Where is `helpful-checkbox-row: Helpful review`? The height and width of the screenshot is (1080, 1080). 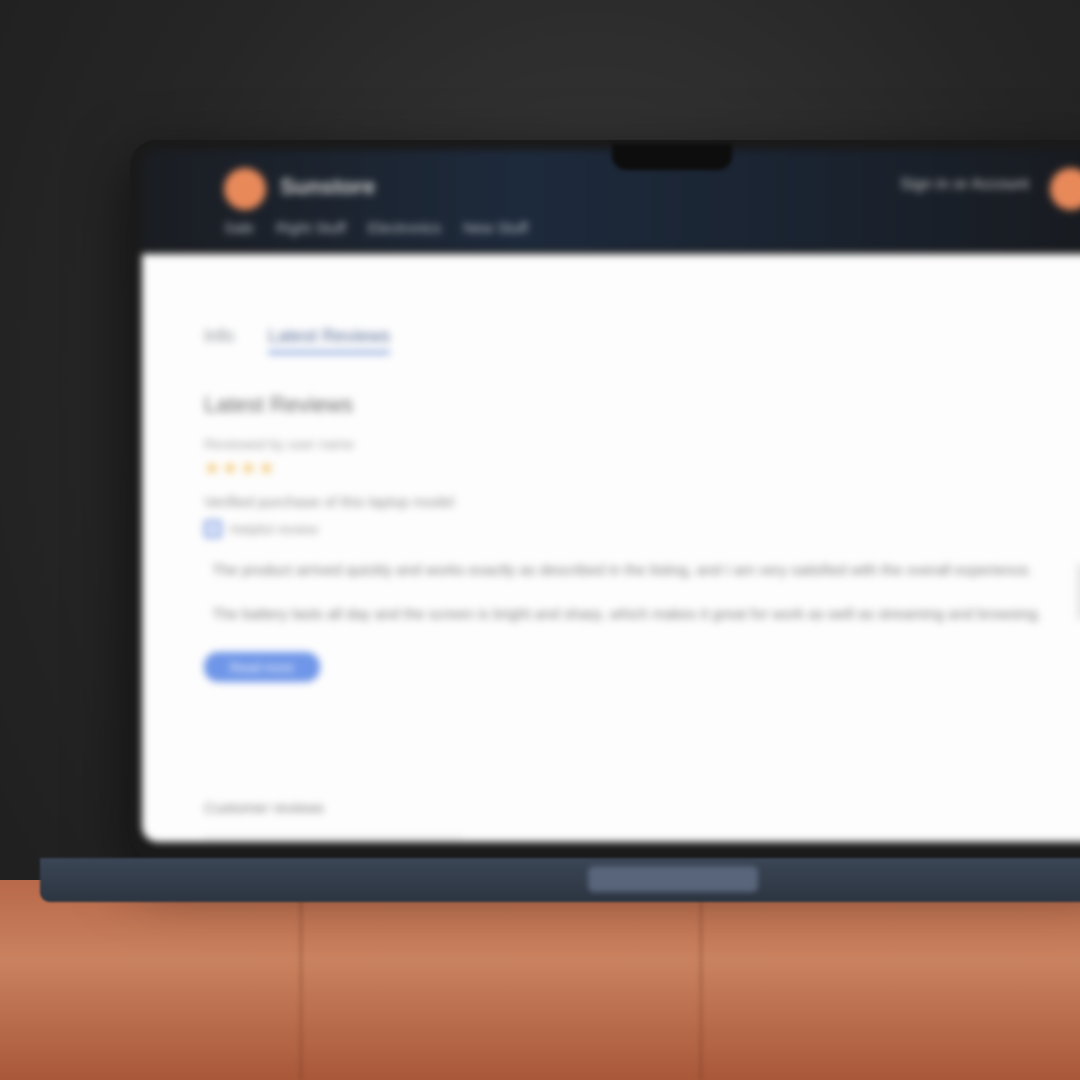
helpful-checkbox-row: Helpful review is located at coordinates (261, 529).